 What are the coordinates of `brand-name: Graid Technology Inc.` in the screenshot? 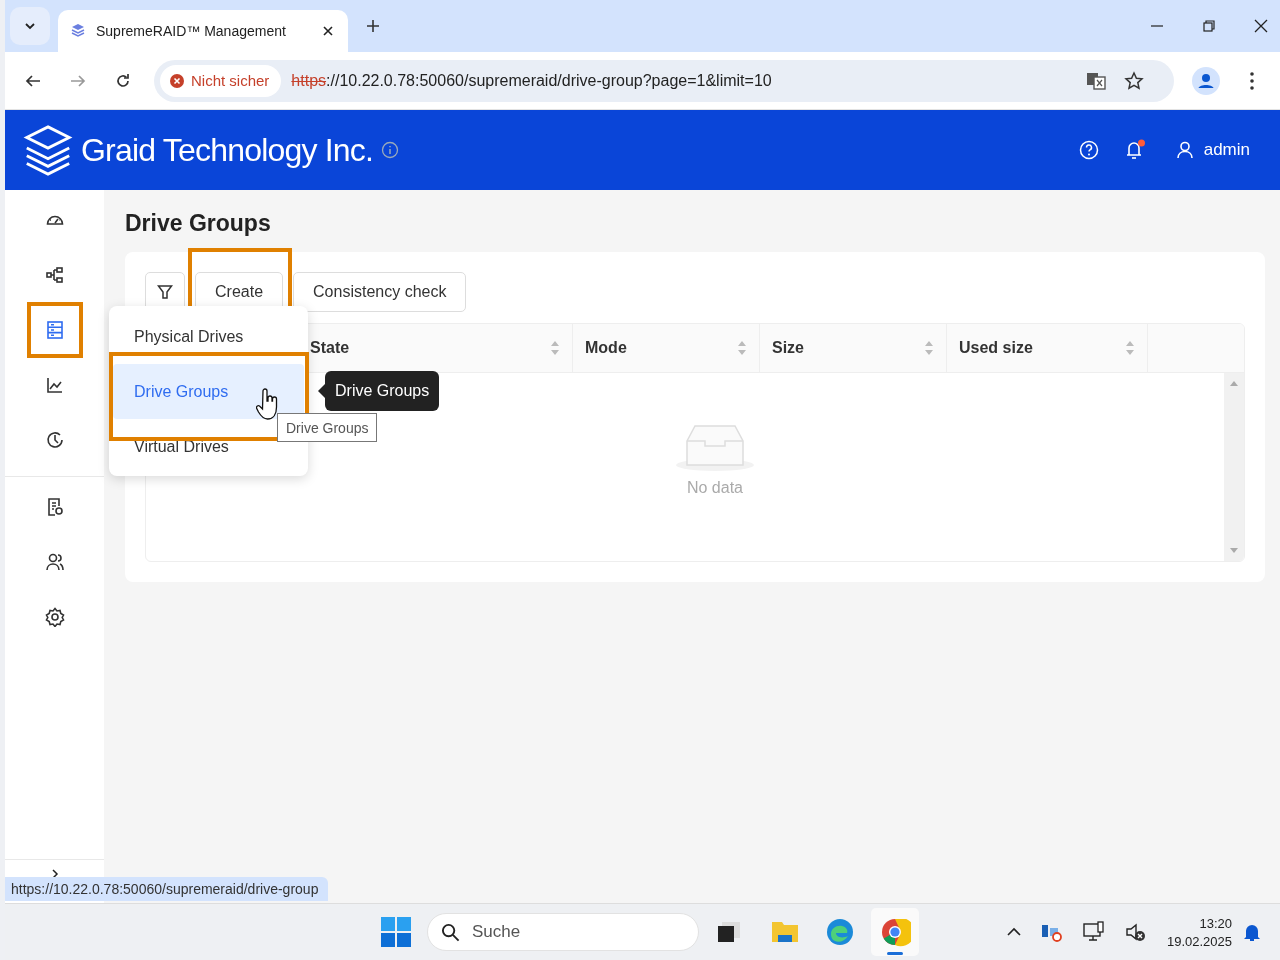 It's located at (227, 150).